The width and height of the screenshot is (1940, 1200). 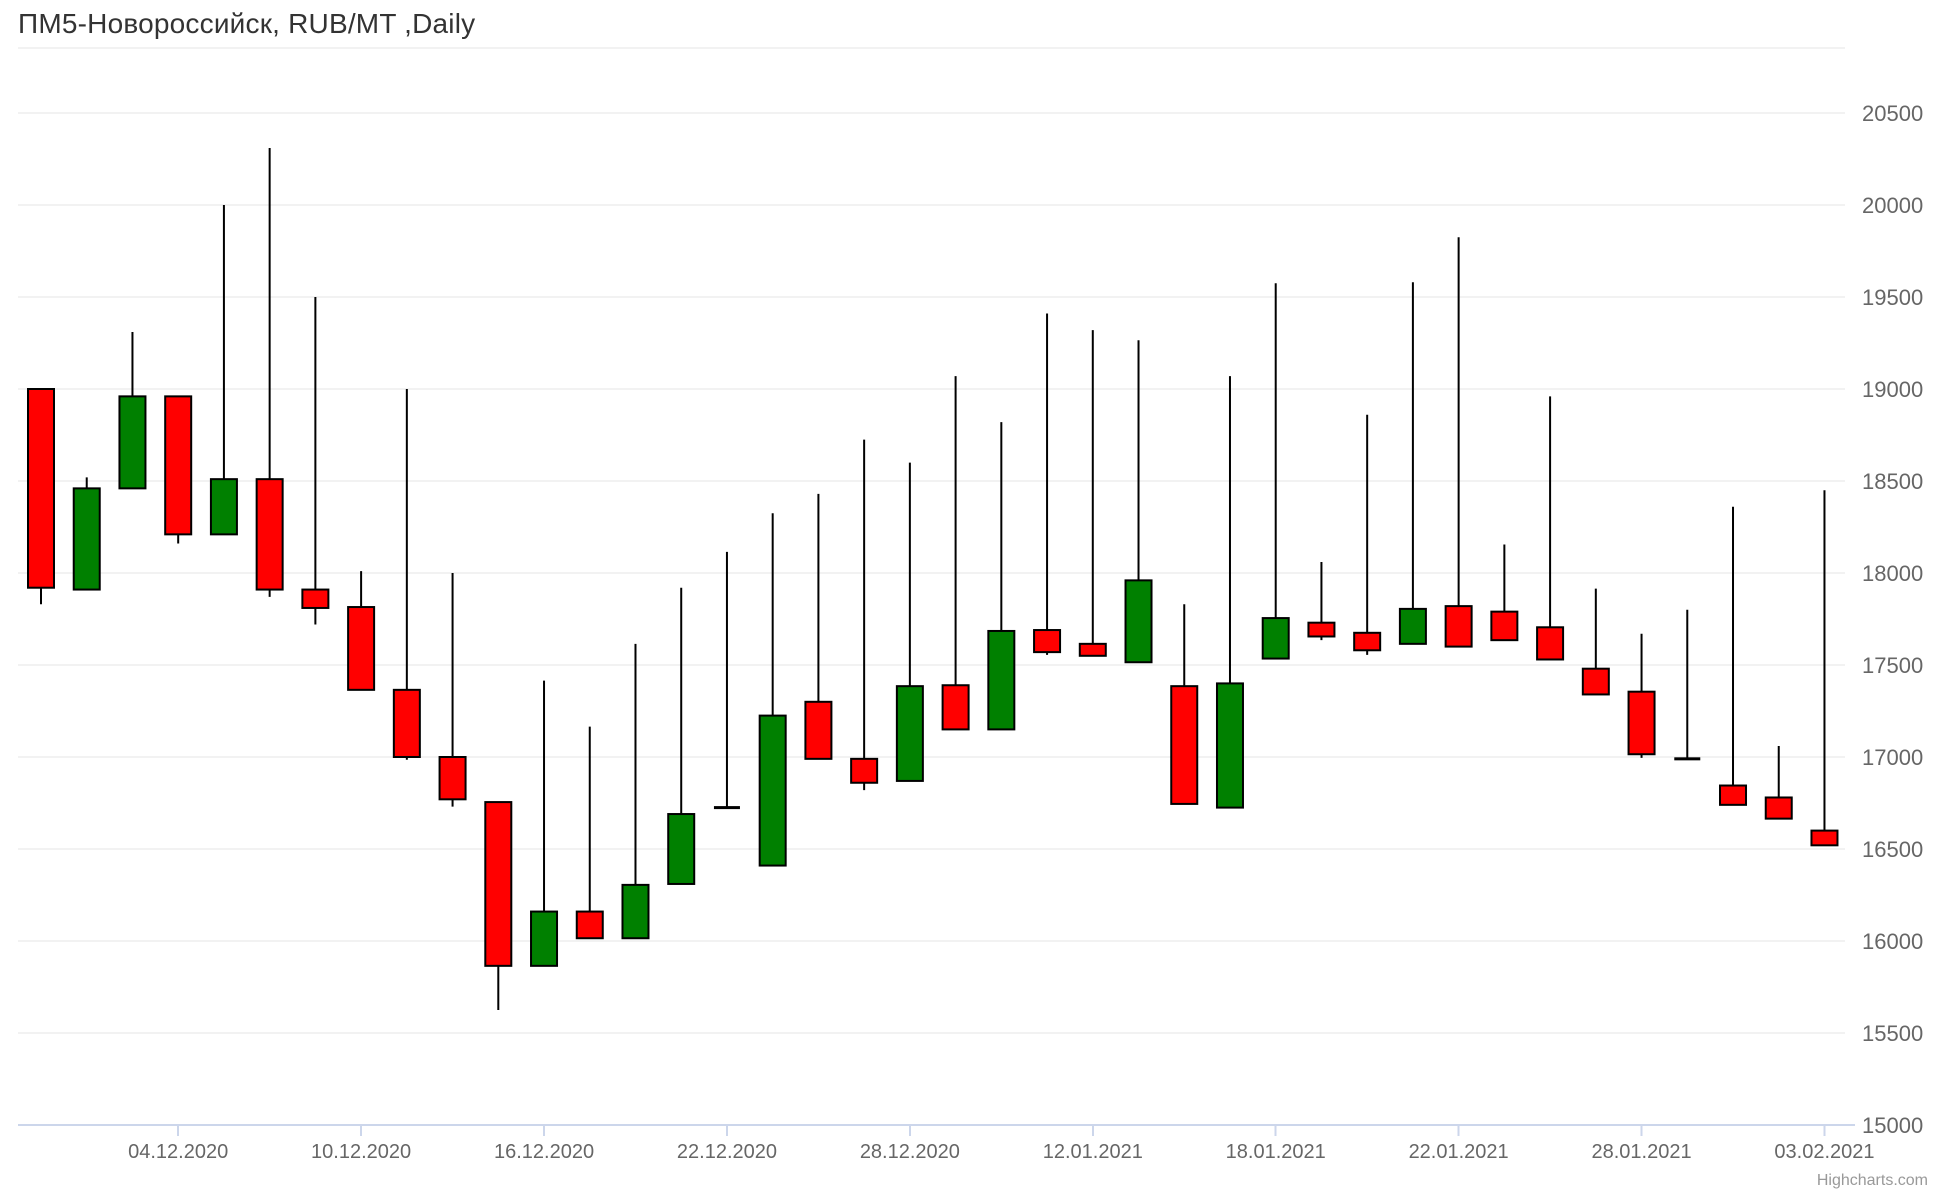 What do you see at coordinates (1595, 642) in the screenshot?
I see `candle-27.01.2021` at bounding box center [1595, 642].